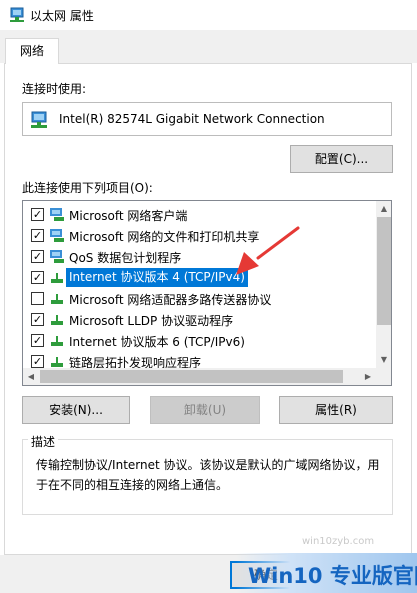  I want to click on tab-strip, so click(208, 46).